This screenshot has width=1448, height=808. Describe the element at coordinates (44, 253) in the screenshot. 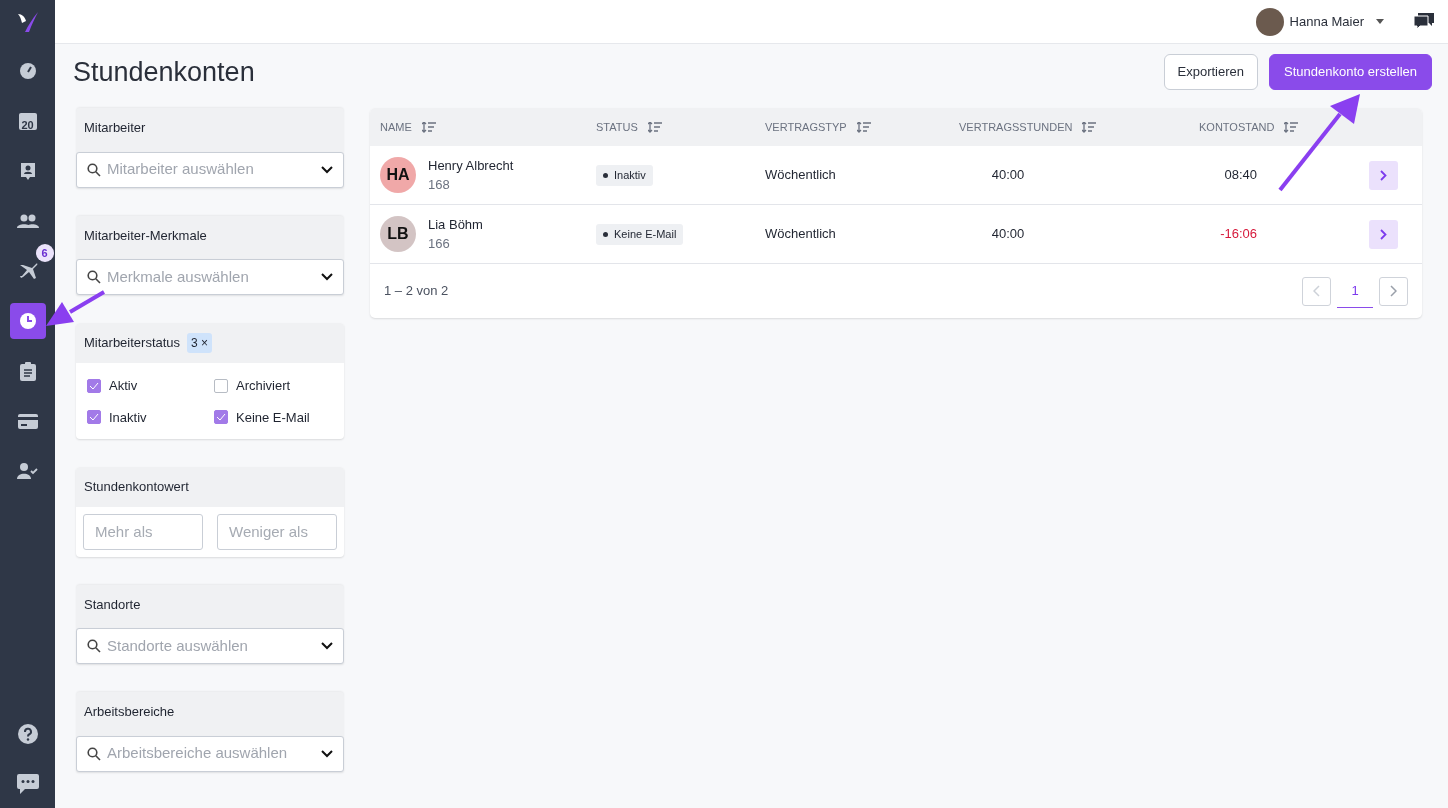

I see `count-badge: 6` at that location.